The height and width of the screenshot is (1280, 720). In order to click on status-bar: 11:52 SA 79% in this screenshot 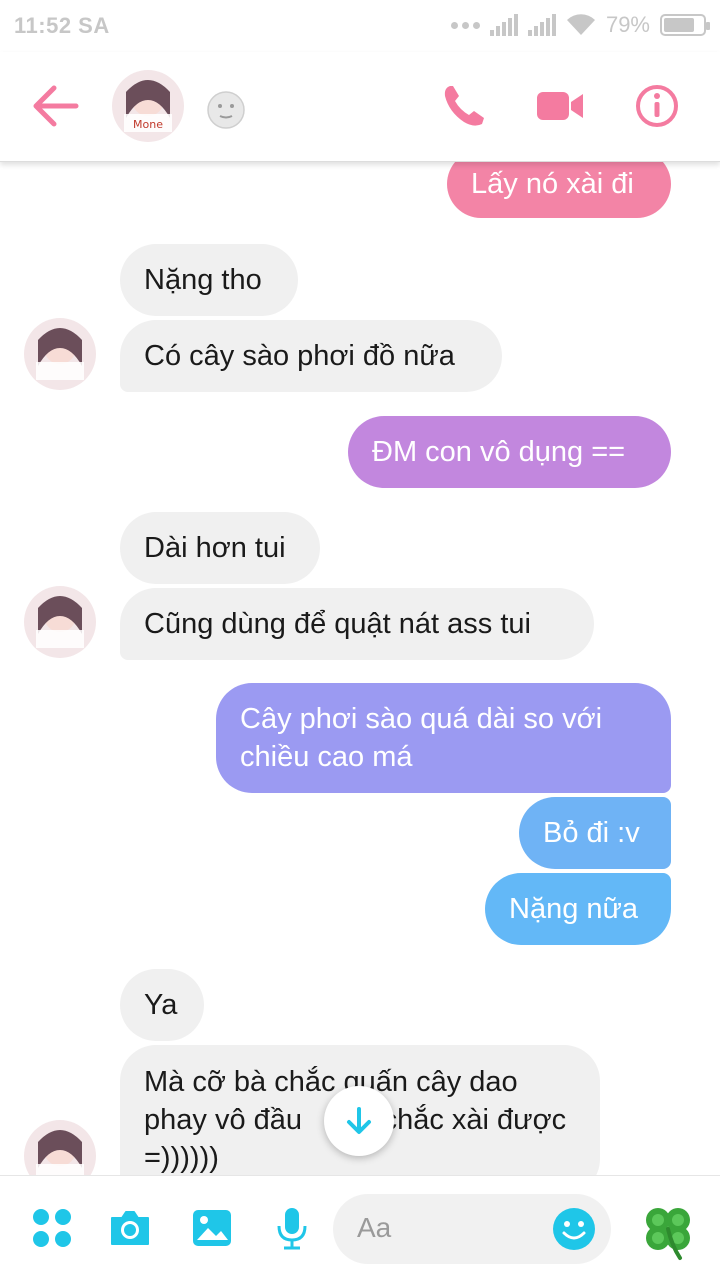, I will do `click(360, 26)`.